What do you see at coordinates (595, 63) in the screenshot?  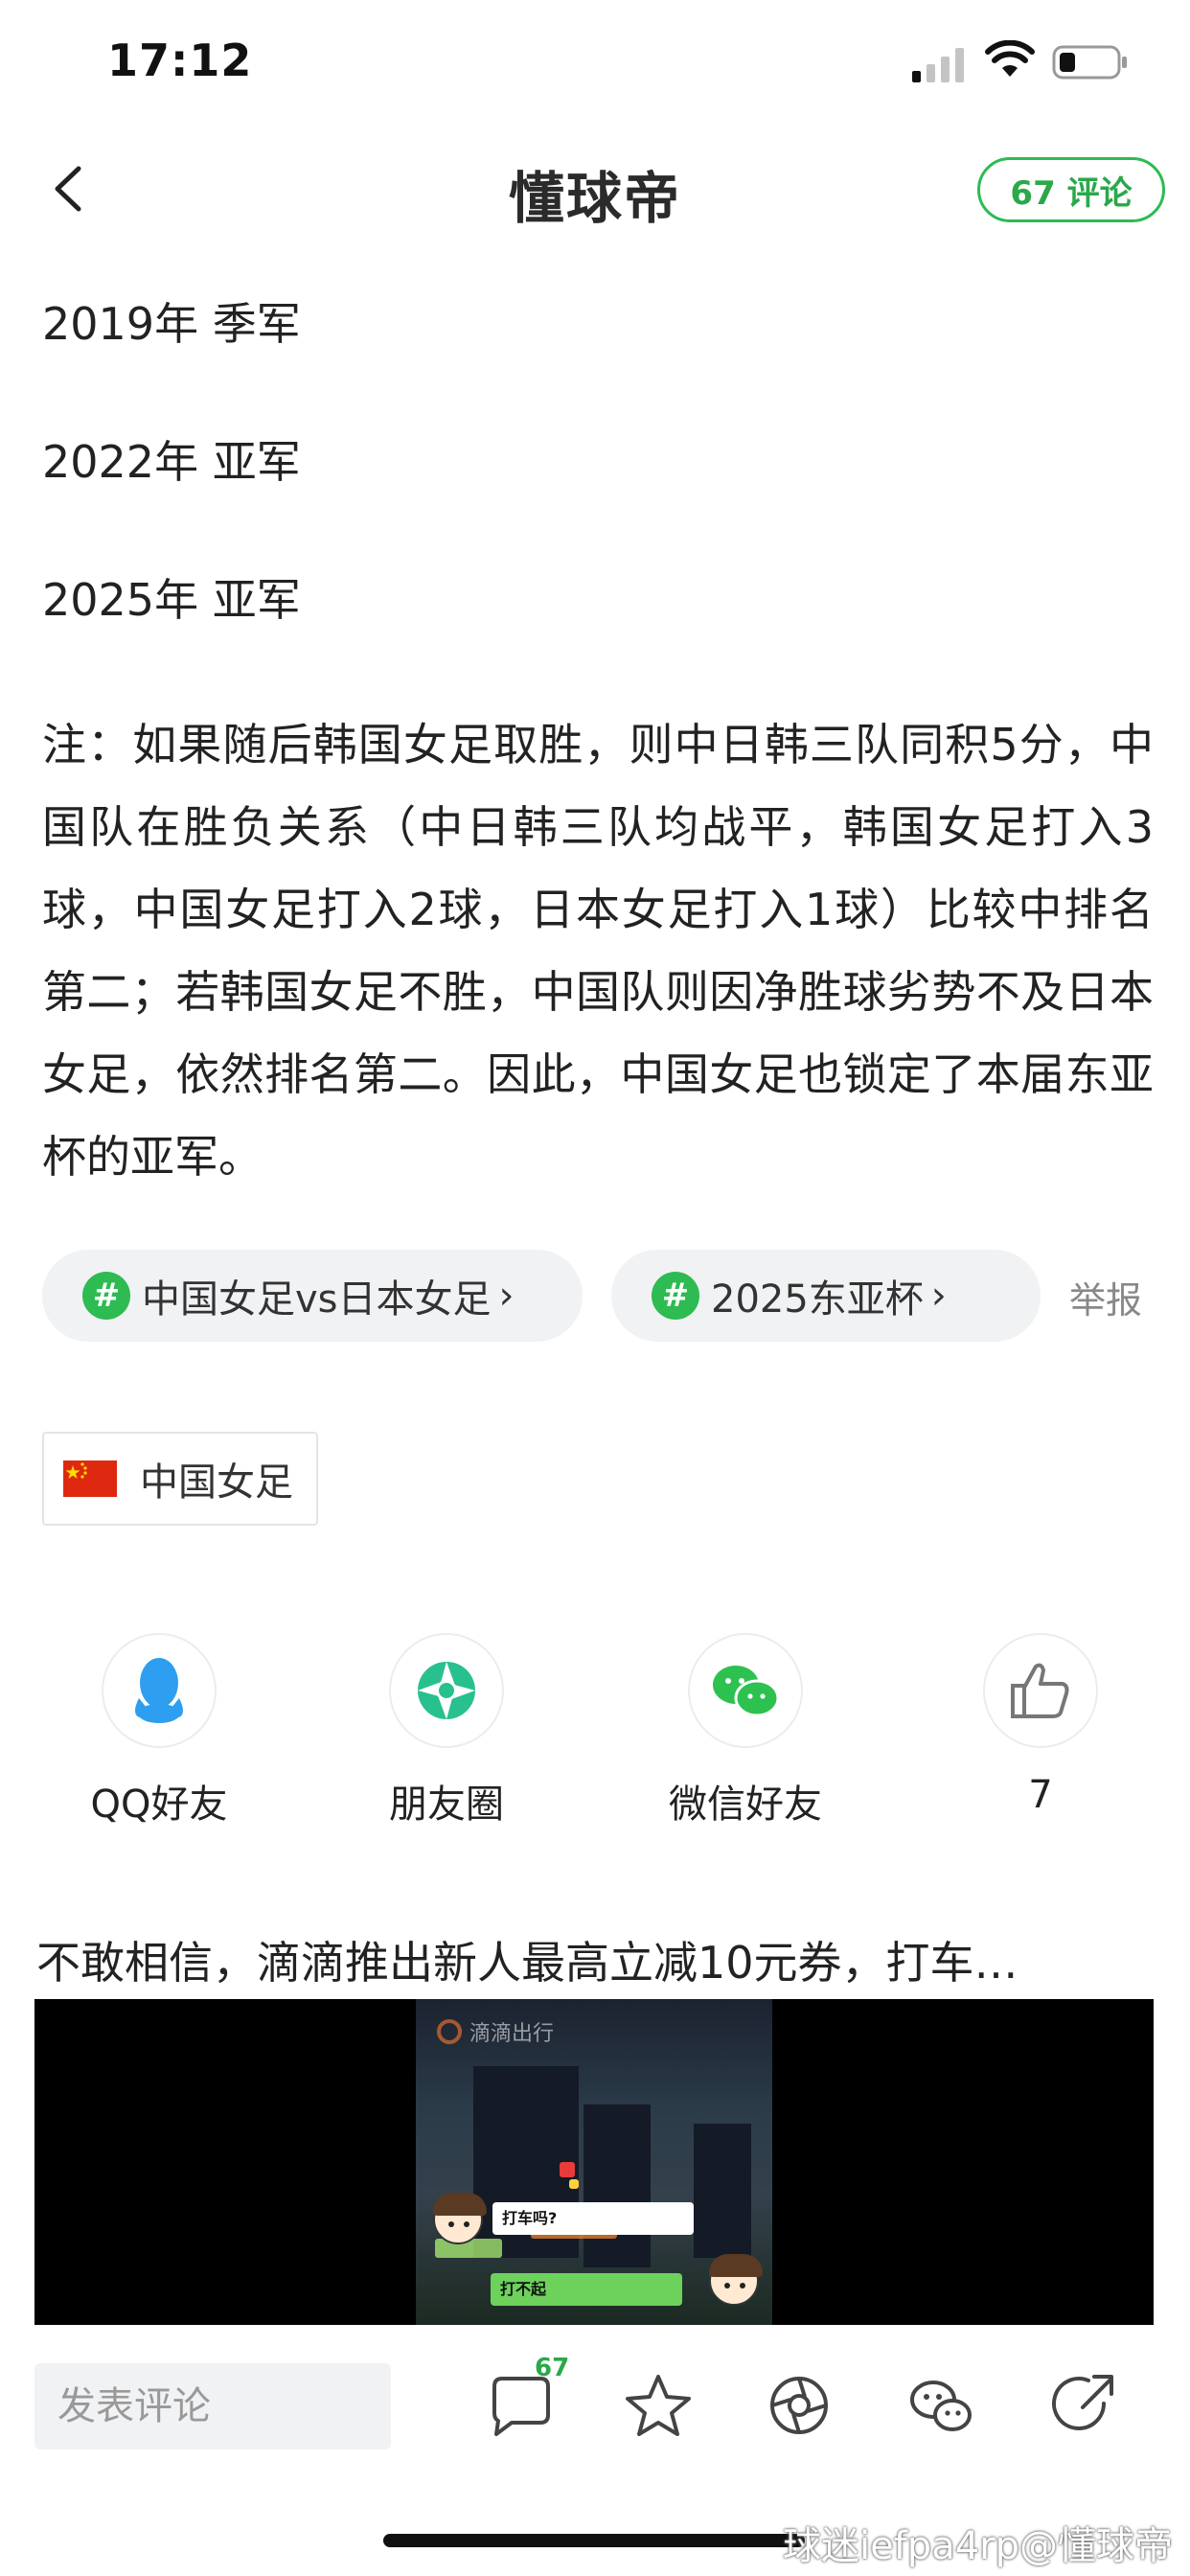 I see `status-bar: 17:12` at bounding box center [595, 63].